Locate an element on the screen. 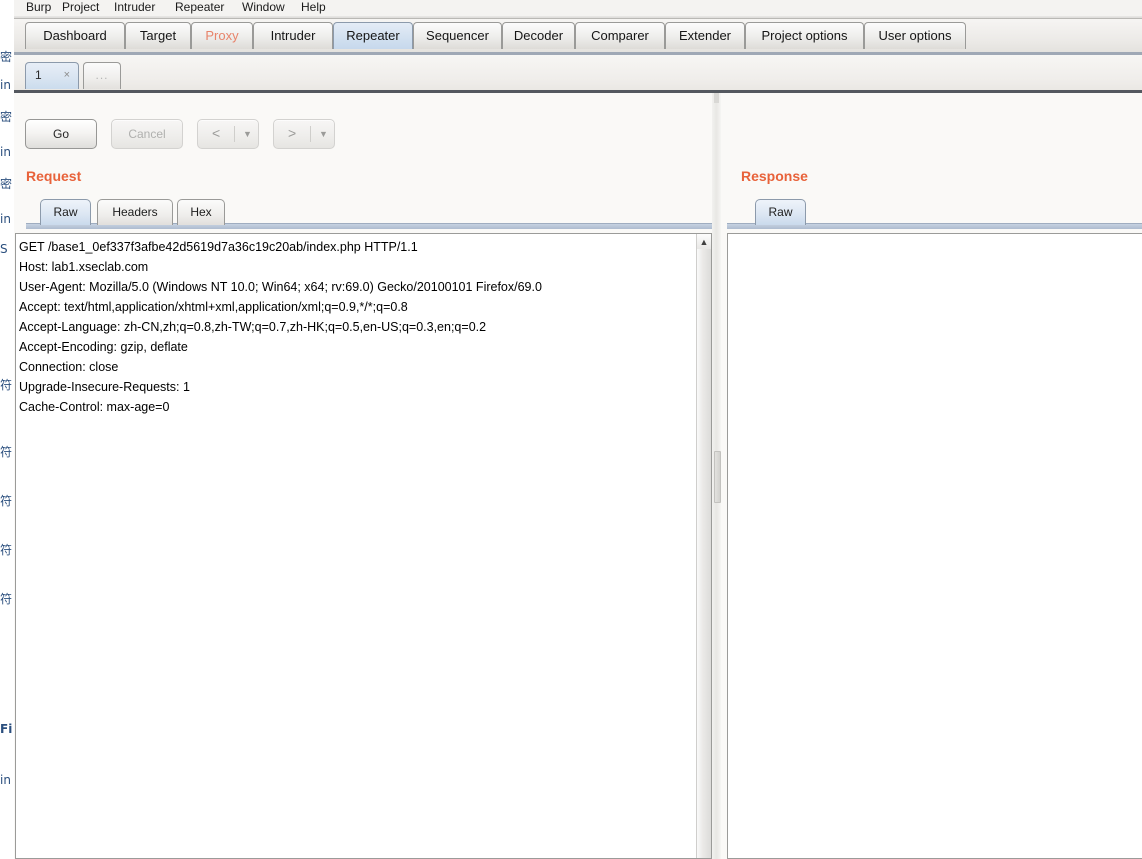 This screenshot has width=1142, height=859. menu-item-window: Window is located at coordinates (263, 8).